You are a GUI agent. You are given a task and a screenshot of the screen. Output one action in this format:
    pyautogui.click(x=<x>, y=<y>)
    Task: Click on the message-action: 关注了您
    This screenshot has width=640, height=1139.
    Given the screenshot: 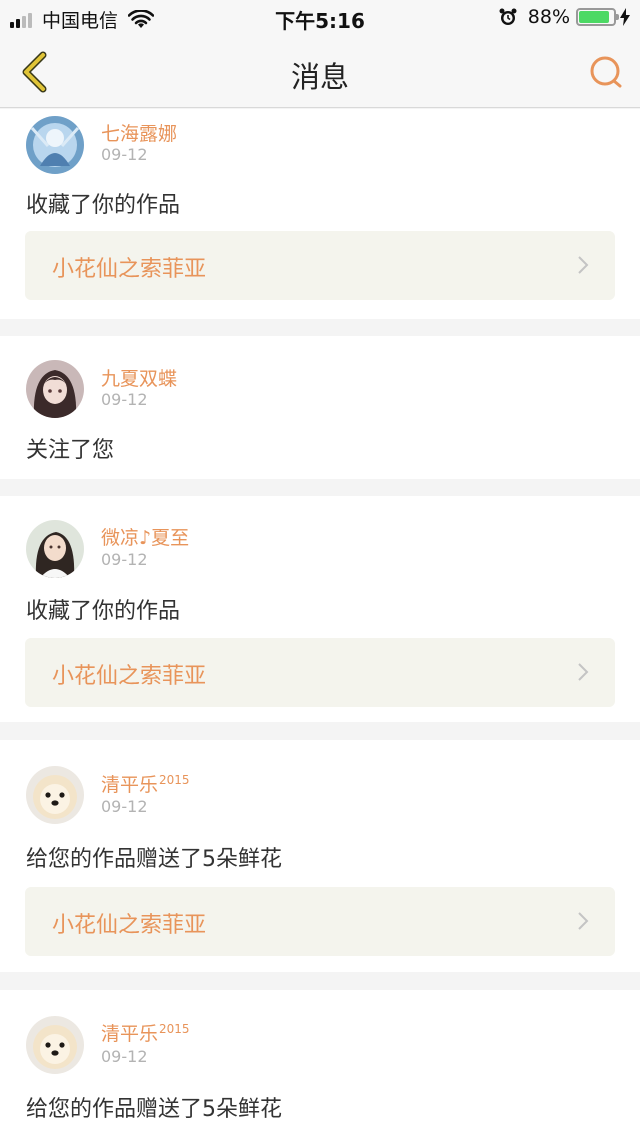 What is the action you would take?
    pyautogui.click(x=70, y=450)
    